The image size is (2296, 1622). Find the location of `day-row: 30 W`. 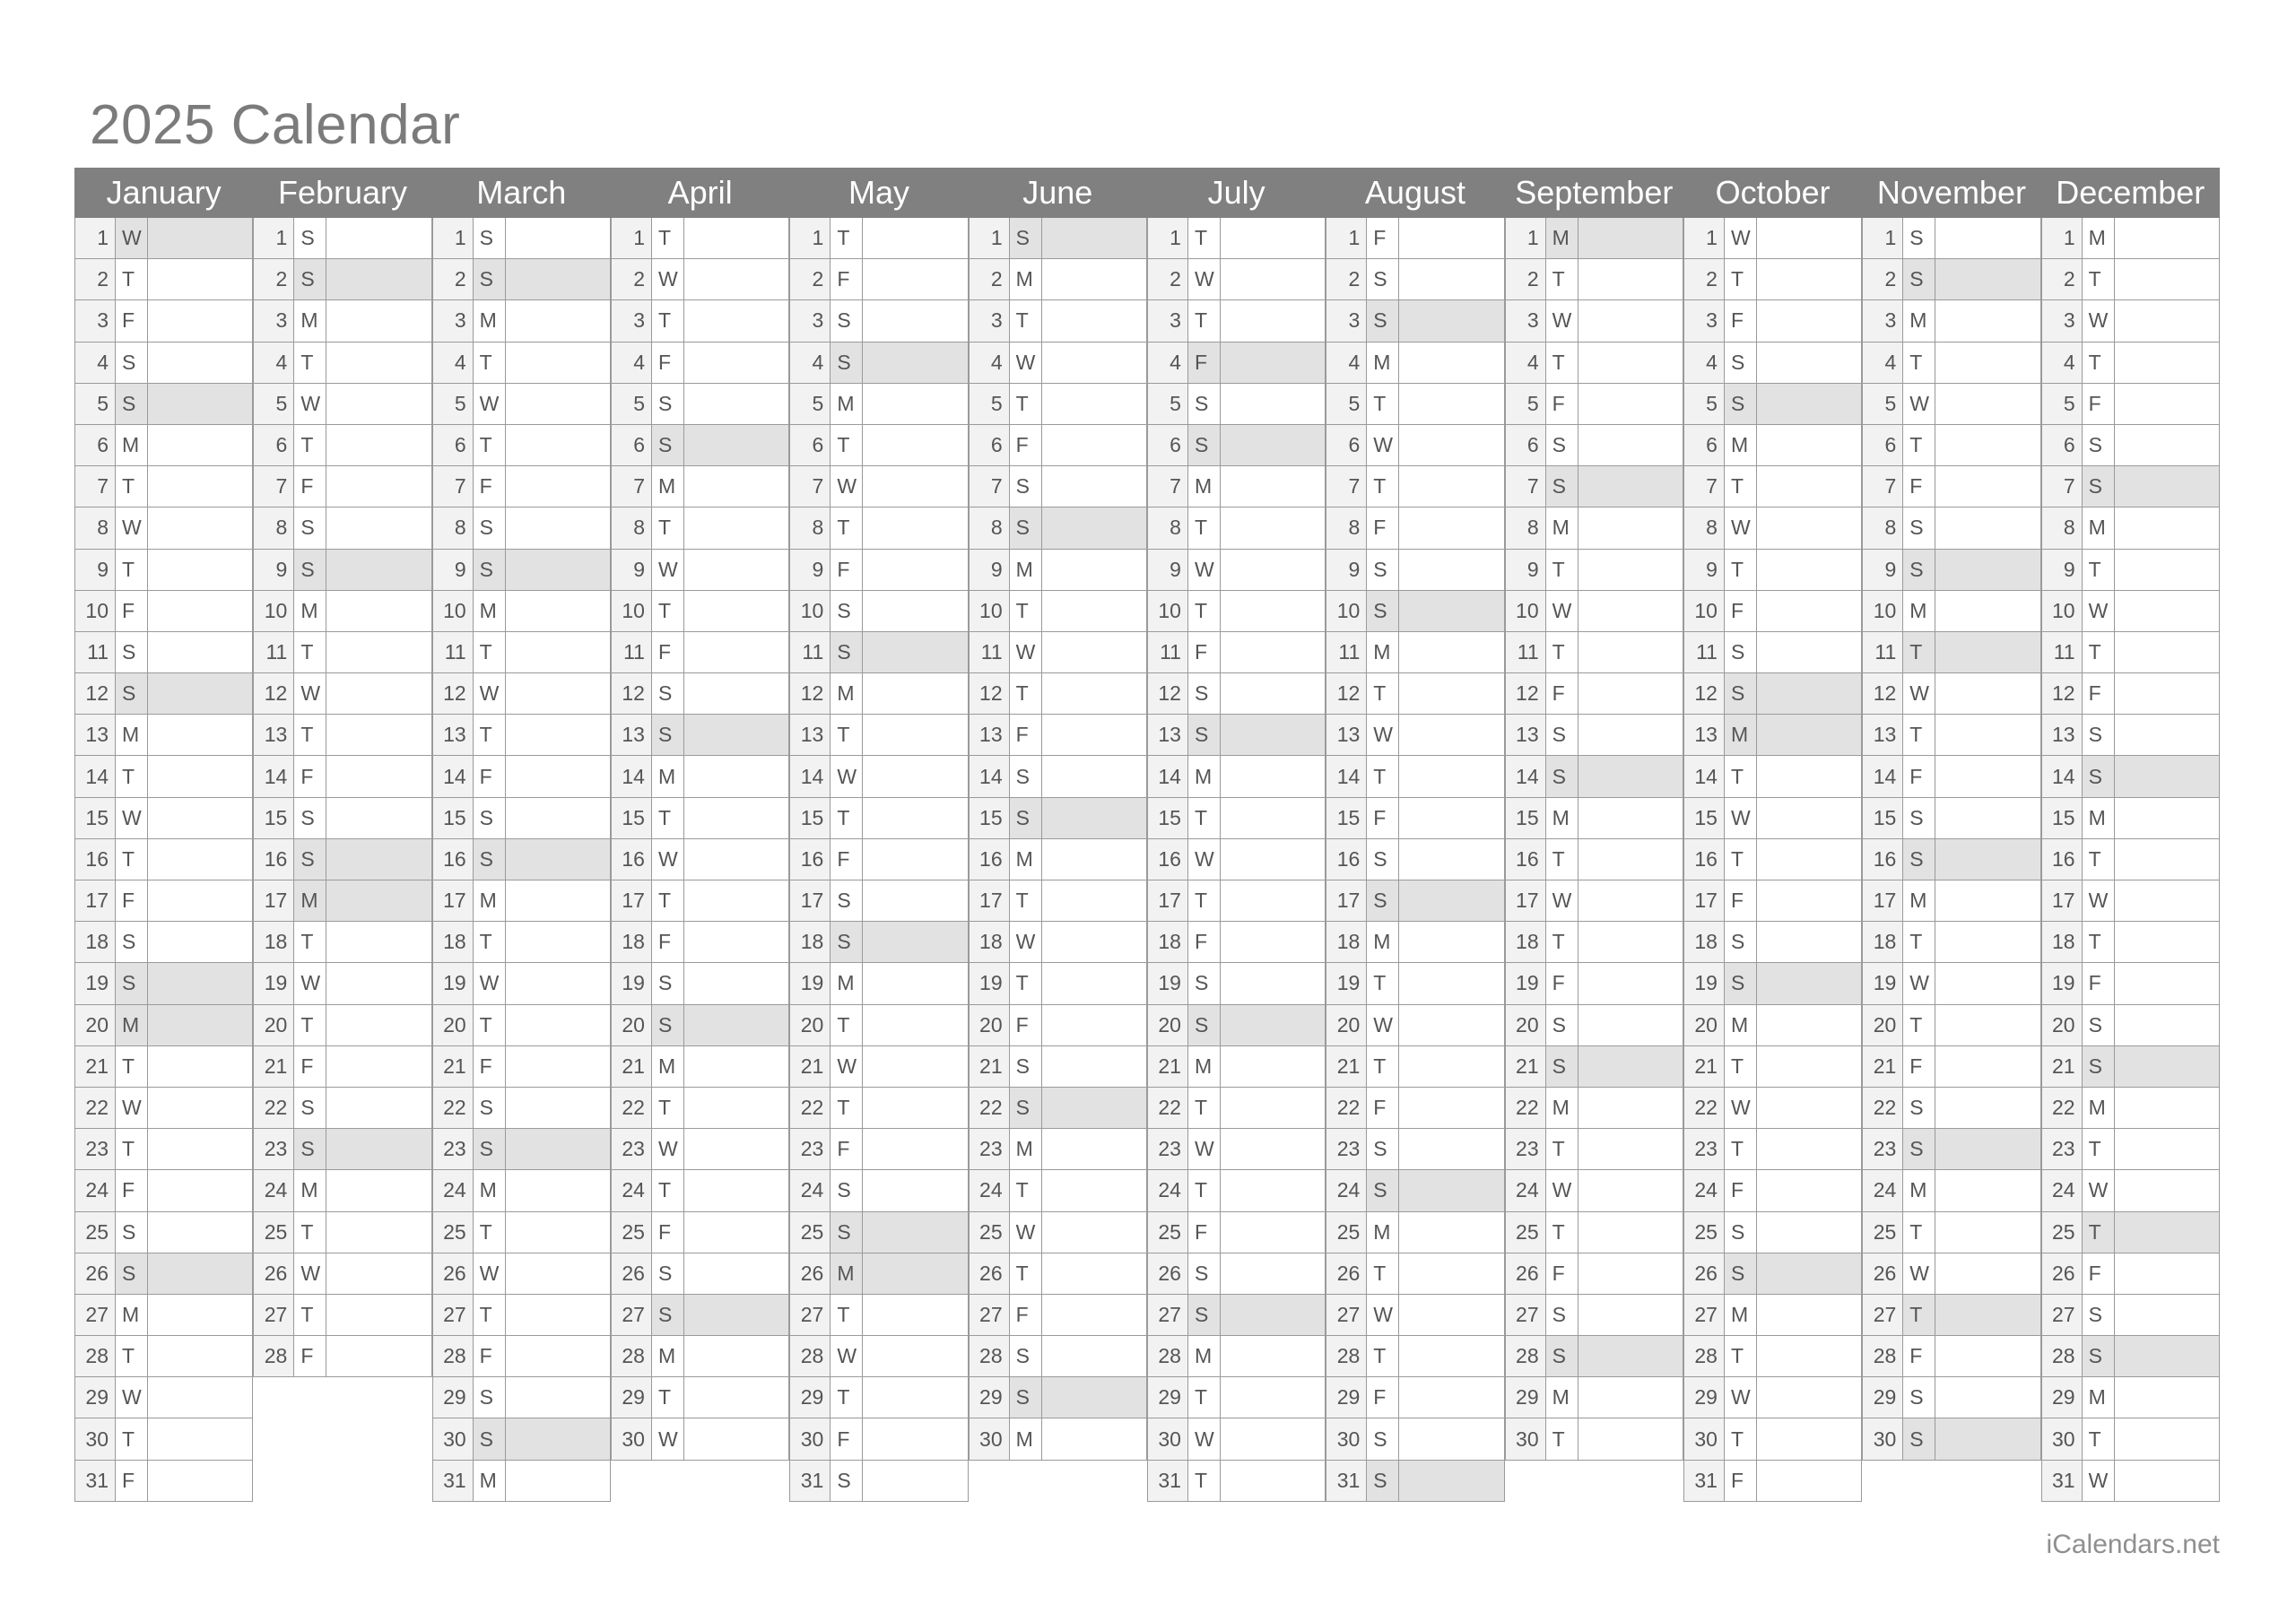

day-row: 30 W is located at coordinates (700, 1439).